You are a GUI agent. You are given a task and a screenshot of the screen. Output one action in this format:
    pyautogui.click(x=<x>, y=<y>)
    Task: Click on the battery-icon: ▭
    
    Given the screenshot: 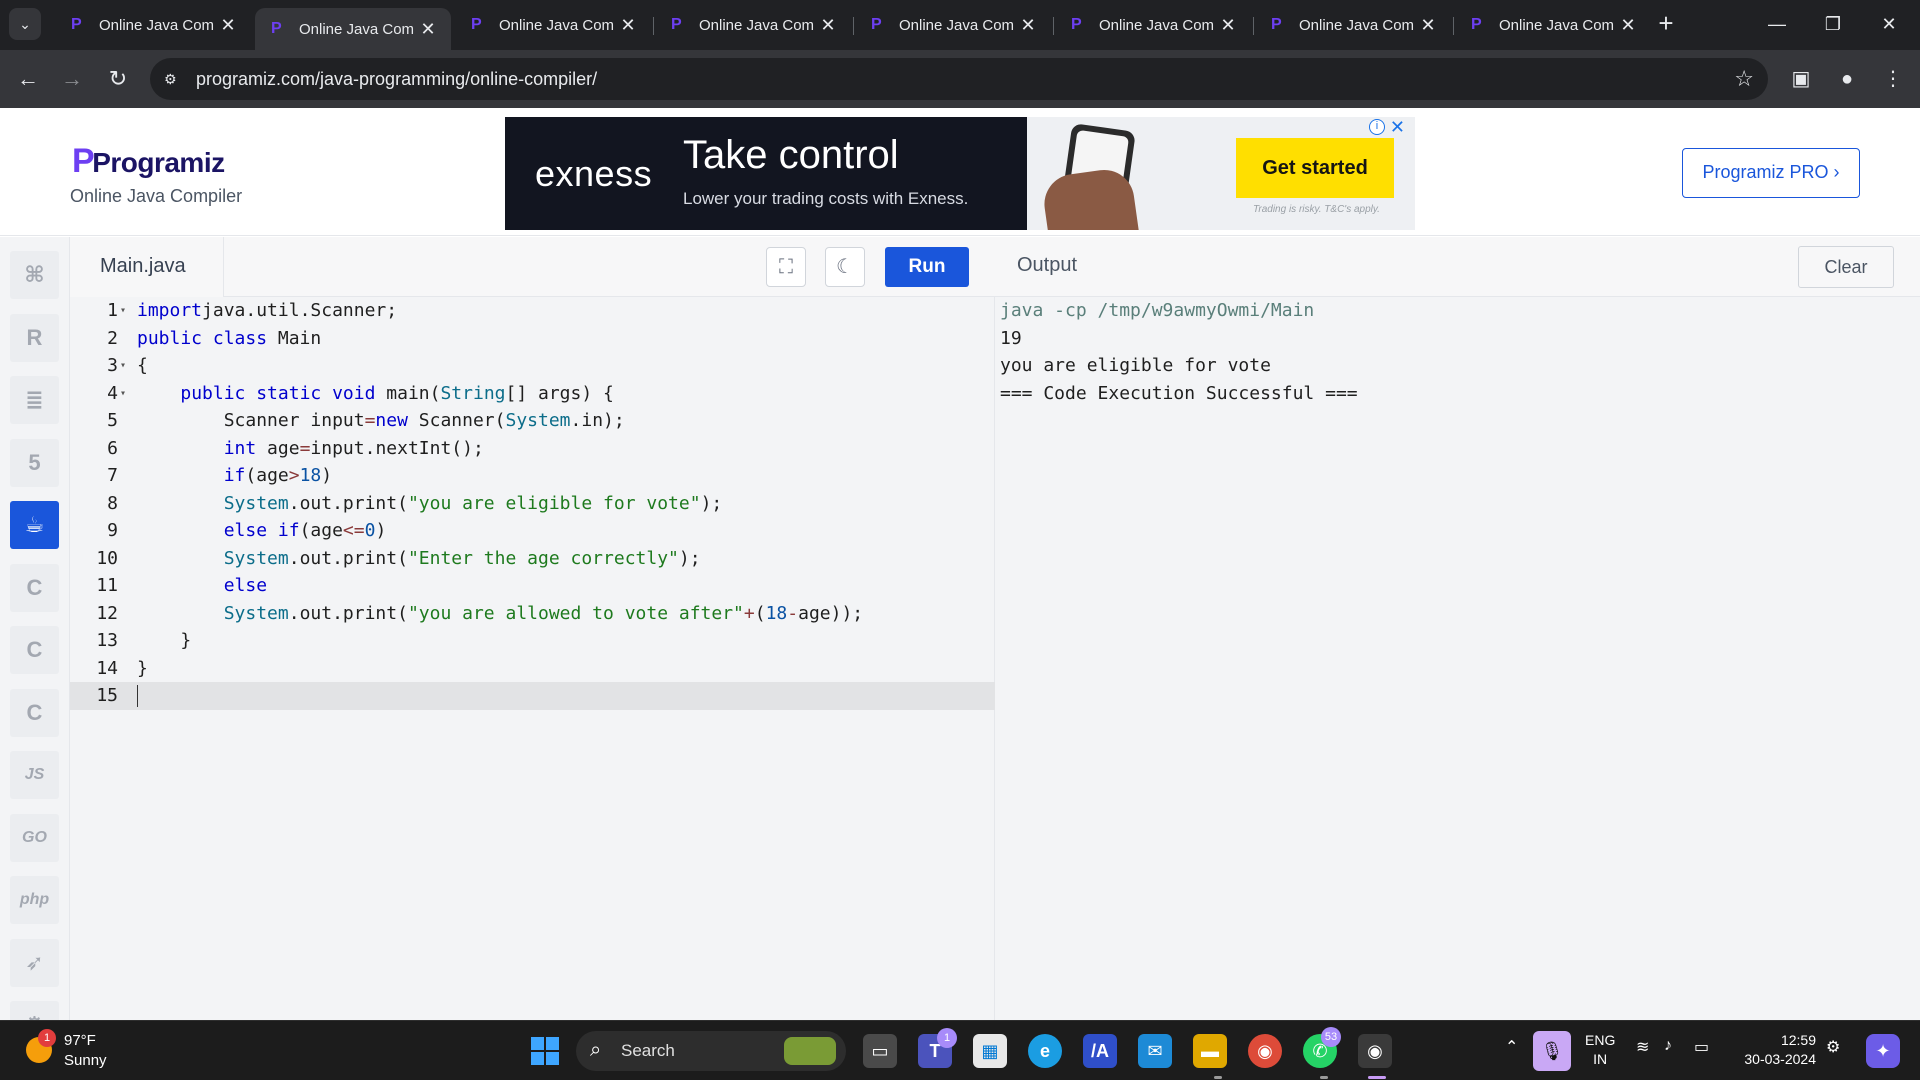 What is the action you would take?
    pyautogui.click(x=1701, y=1047)
    